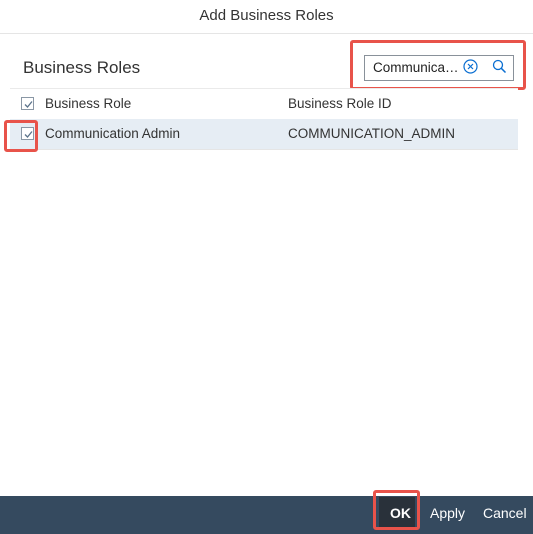  I want to click on table-row: Communication Admin COMMUNICATION_ADMIN, so click(264, 134).